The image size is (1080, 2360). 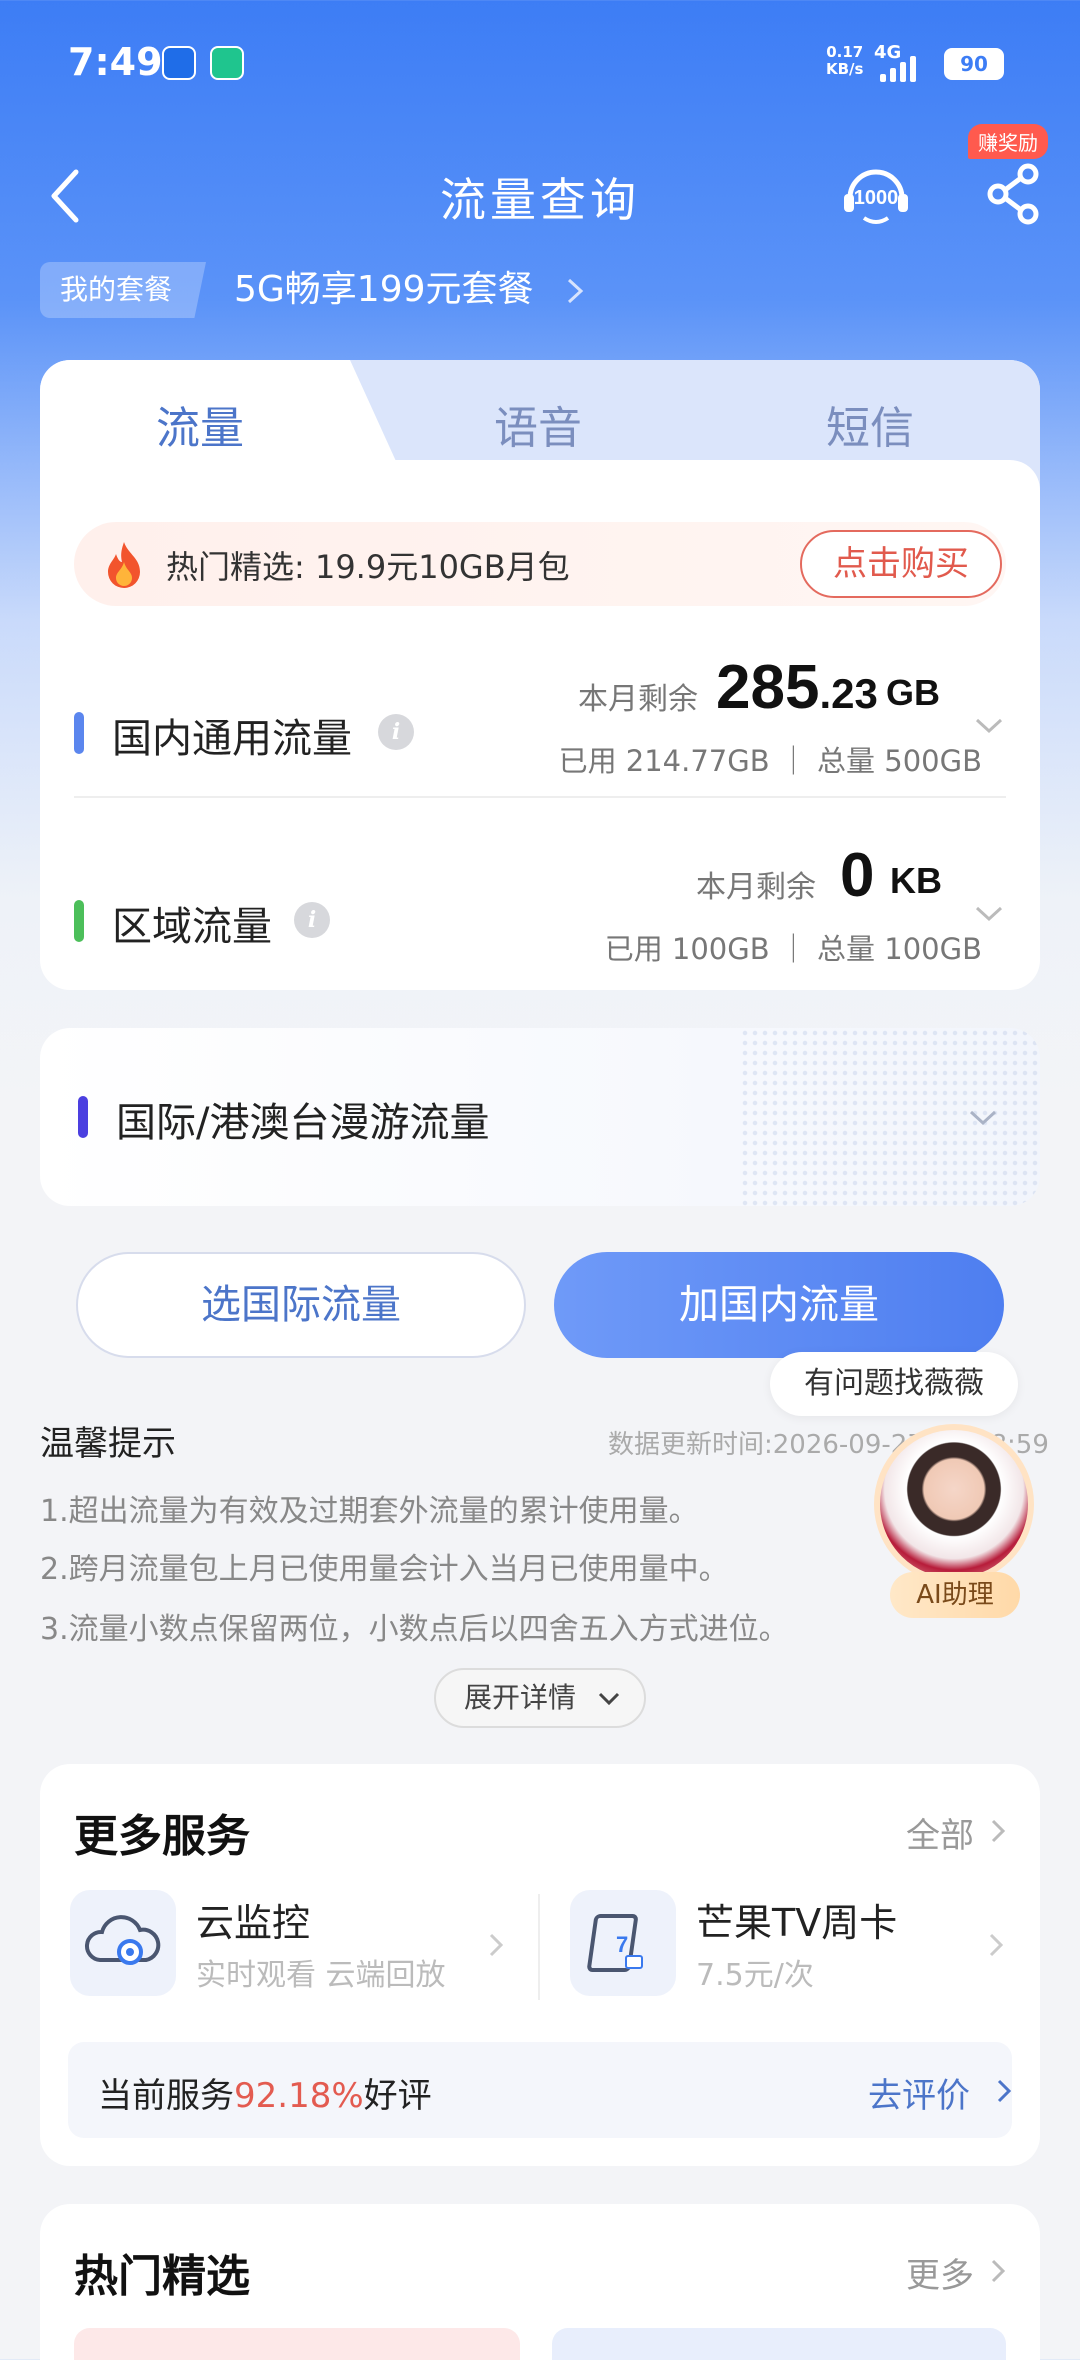 What do you see at coordinates (540, 1117) in the screenshot?
I see `roaming-row: 国际/港澳台漫游流量` at bounding box center [540, 1117].